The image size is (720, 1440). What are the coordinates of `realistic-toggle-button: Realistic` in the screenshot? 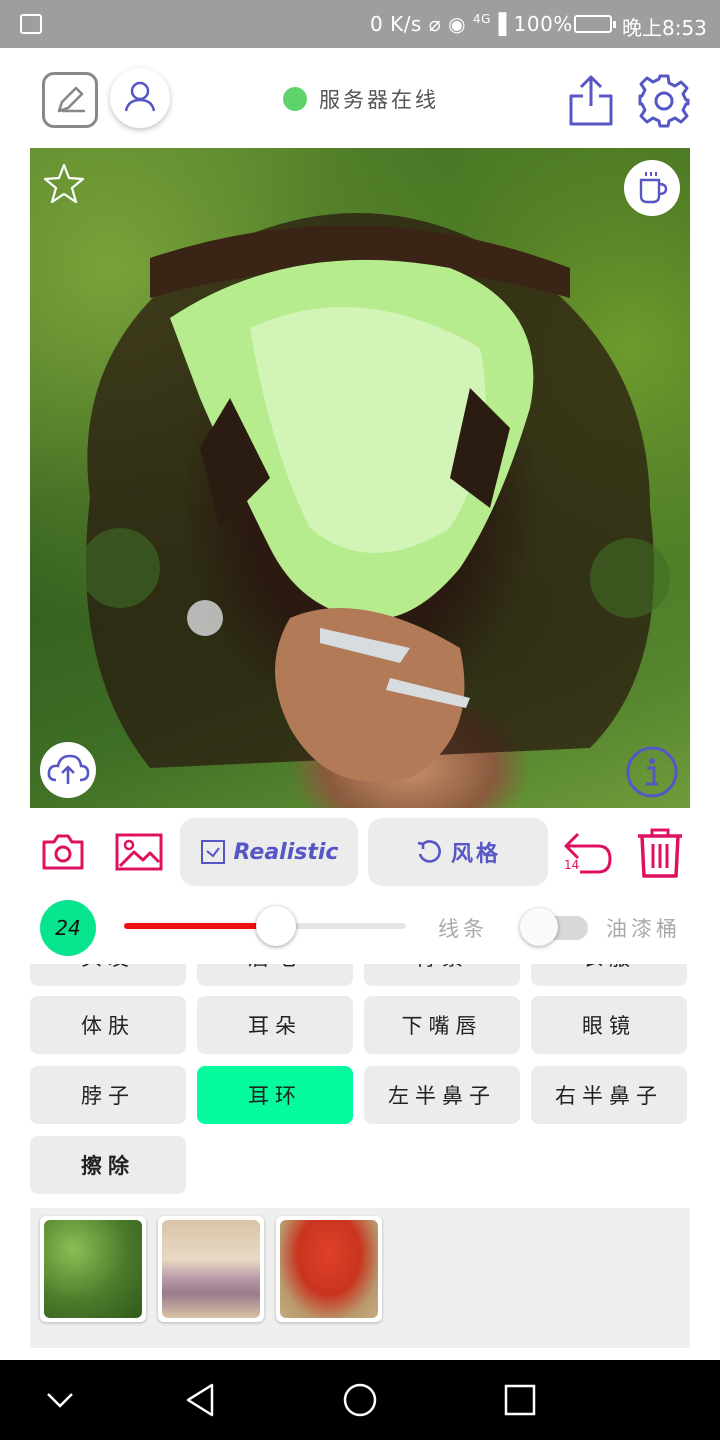 It's located at (269, 852).